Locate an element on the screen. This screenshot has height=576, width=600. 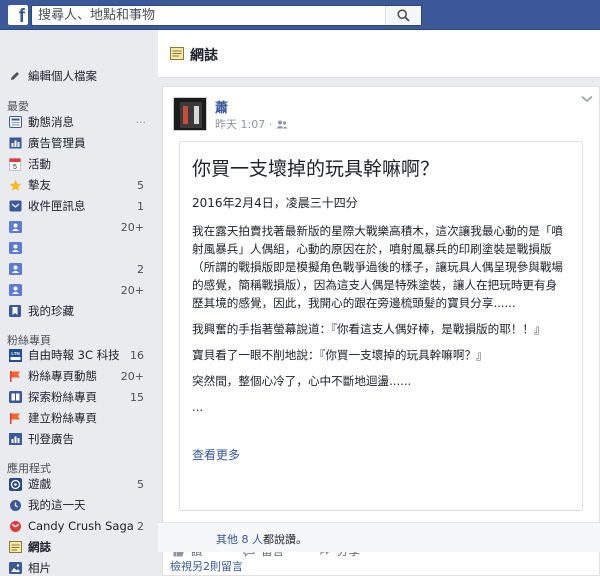
calendar-icon: 5 is located at coordinates (15, 164).